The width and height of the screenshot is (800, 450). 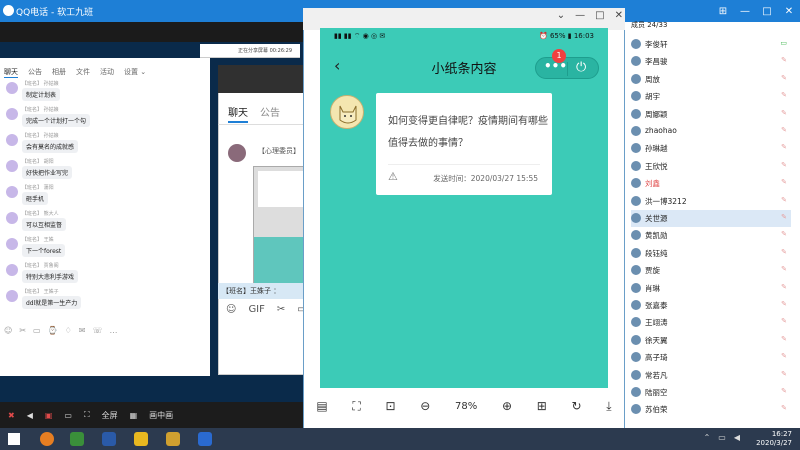 I want to click on member-row: 胡宇 ✎, so click(x=711, y=96).